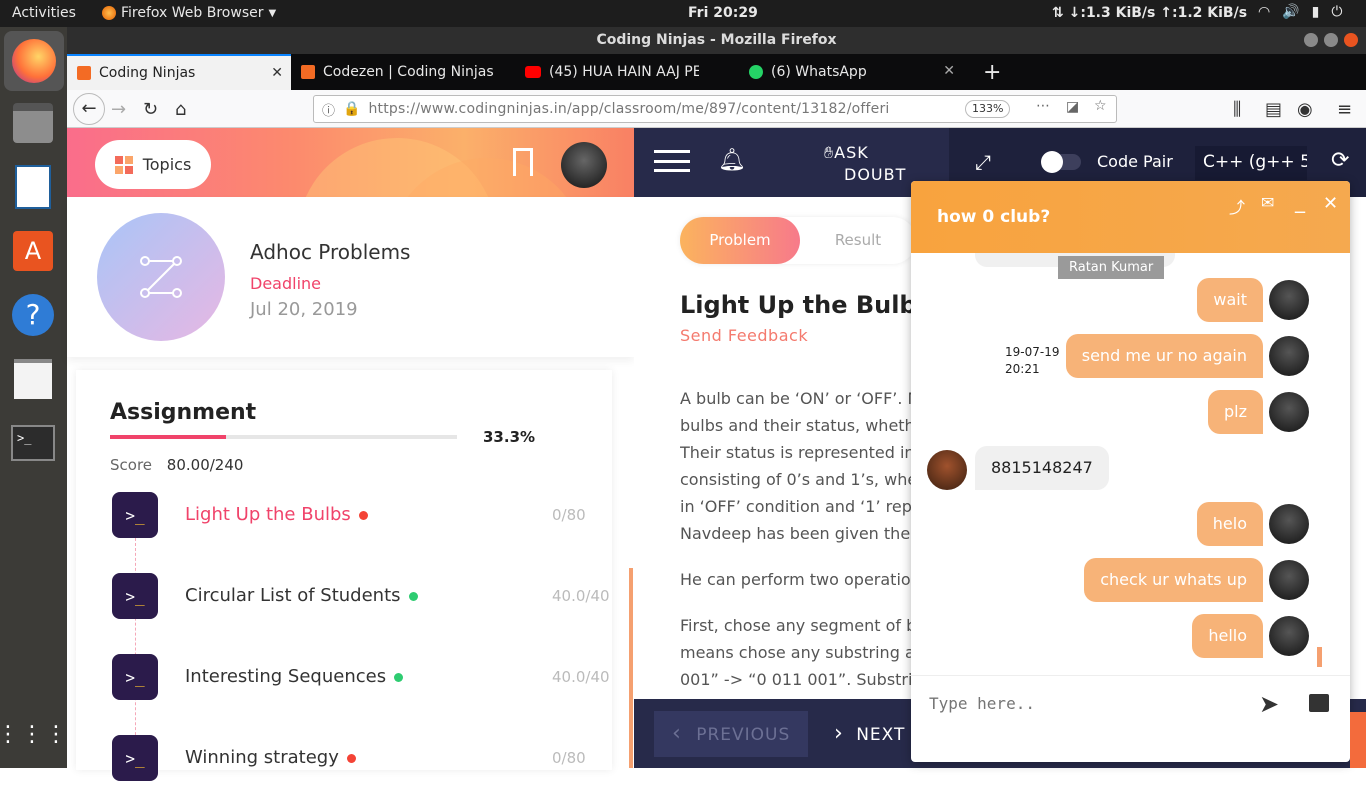 The image size is (1366, 785). What do you see at coordinates (627, 72) in the screenshot?
I see `tab-youtube: (45) HUA HAIN AAJ PEHL` at bounding box center [627, 72].